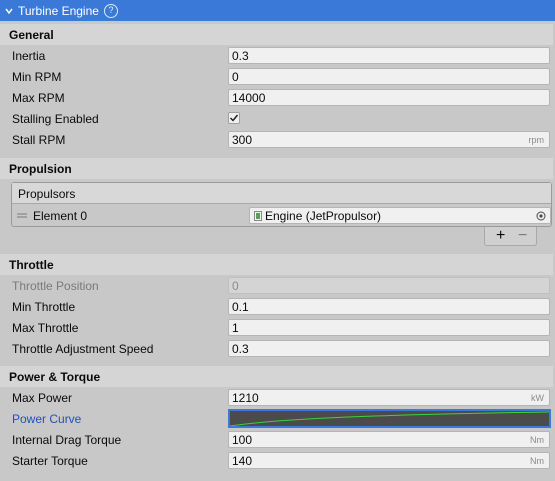  What do you see at coordinates (38, 98) in the screenshot?
I see `max-rpm-label: Max RPM` at bounding box center [38, 98].